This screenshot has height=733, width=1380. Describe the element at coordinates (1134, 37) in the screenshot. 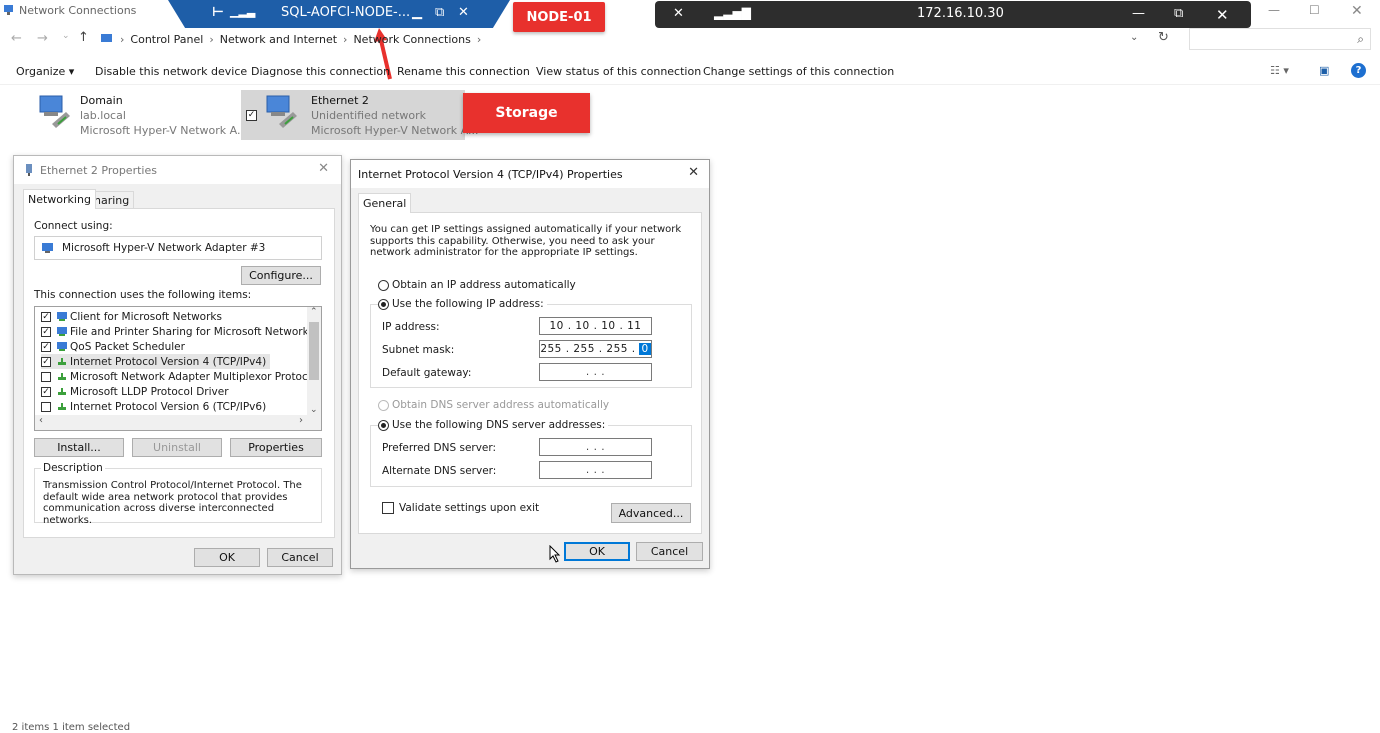

I see `address-dropdown-icon: ⌄` at that location.